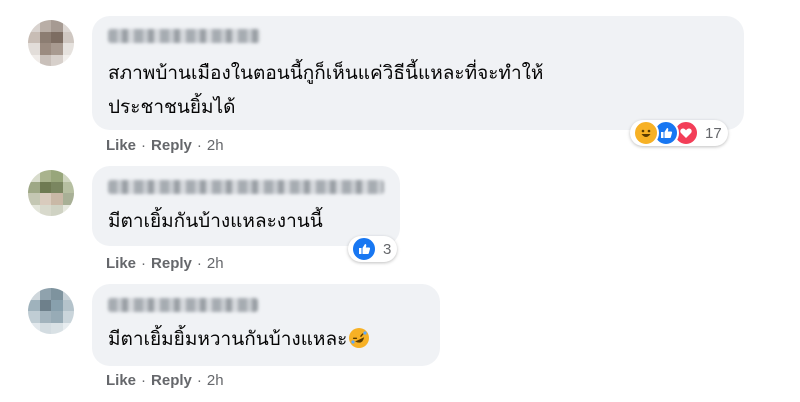 This screenshot has height=402, width=800. I want to click on like-icon, so click(364, 249).